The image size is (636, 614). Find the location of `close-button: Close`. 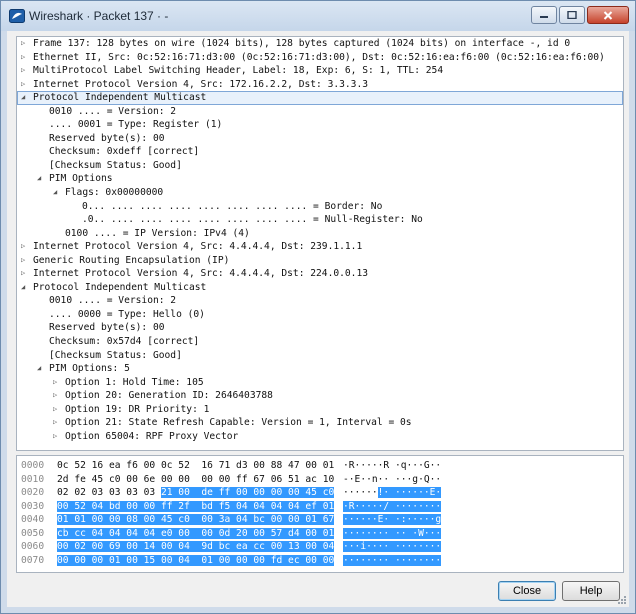

close-button: Close is located at coordinates (527, 591).